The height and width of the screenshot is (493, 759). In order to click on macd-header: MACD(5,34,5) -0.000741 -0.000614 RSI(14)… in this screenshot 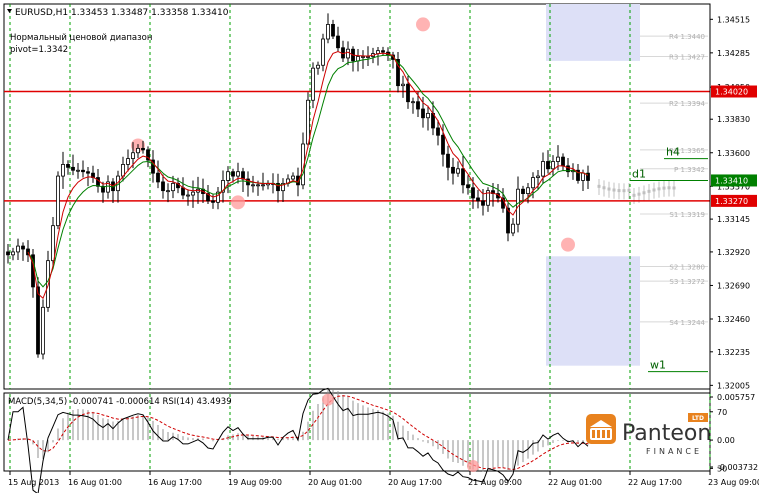, I will do `click(120, 402)`.